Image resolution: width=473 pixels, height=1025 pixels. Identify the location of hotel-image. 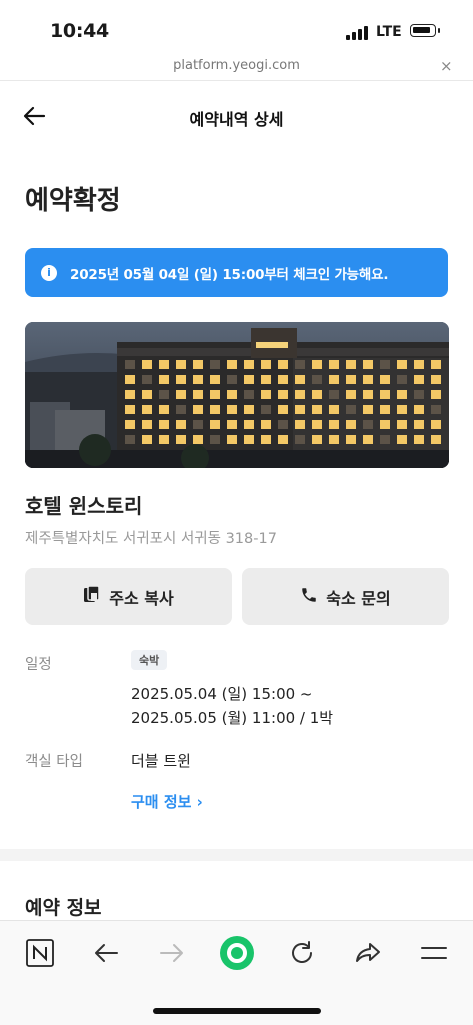
(237, 395).